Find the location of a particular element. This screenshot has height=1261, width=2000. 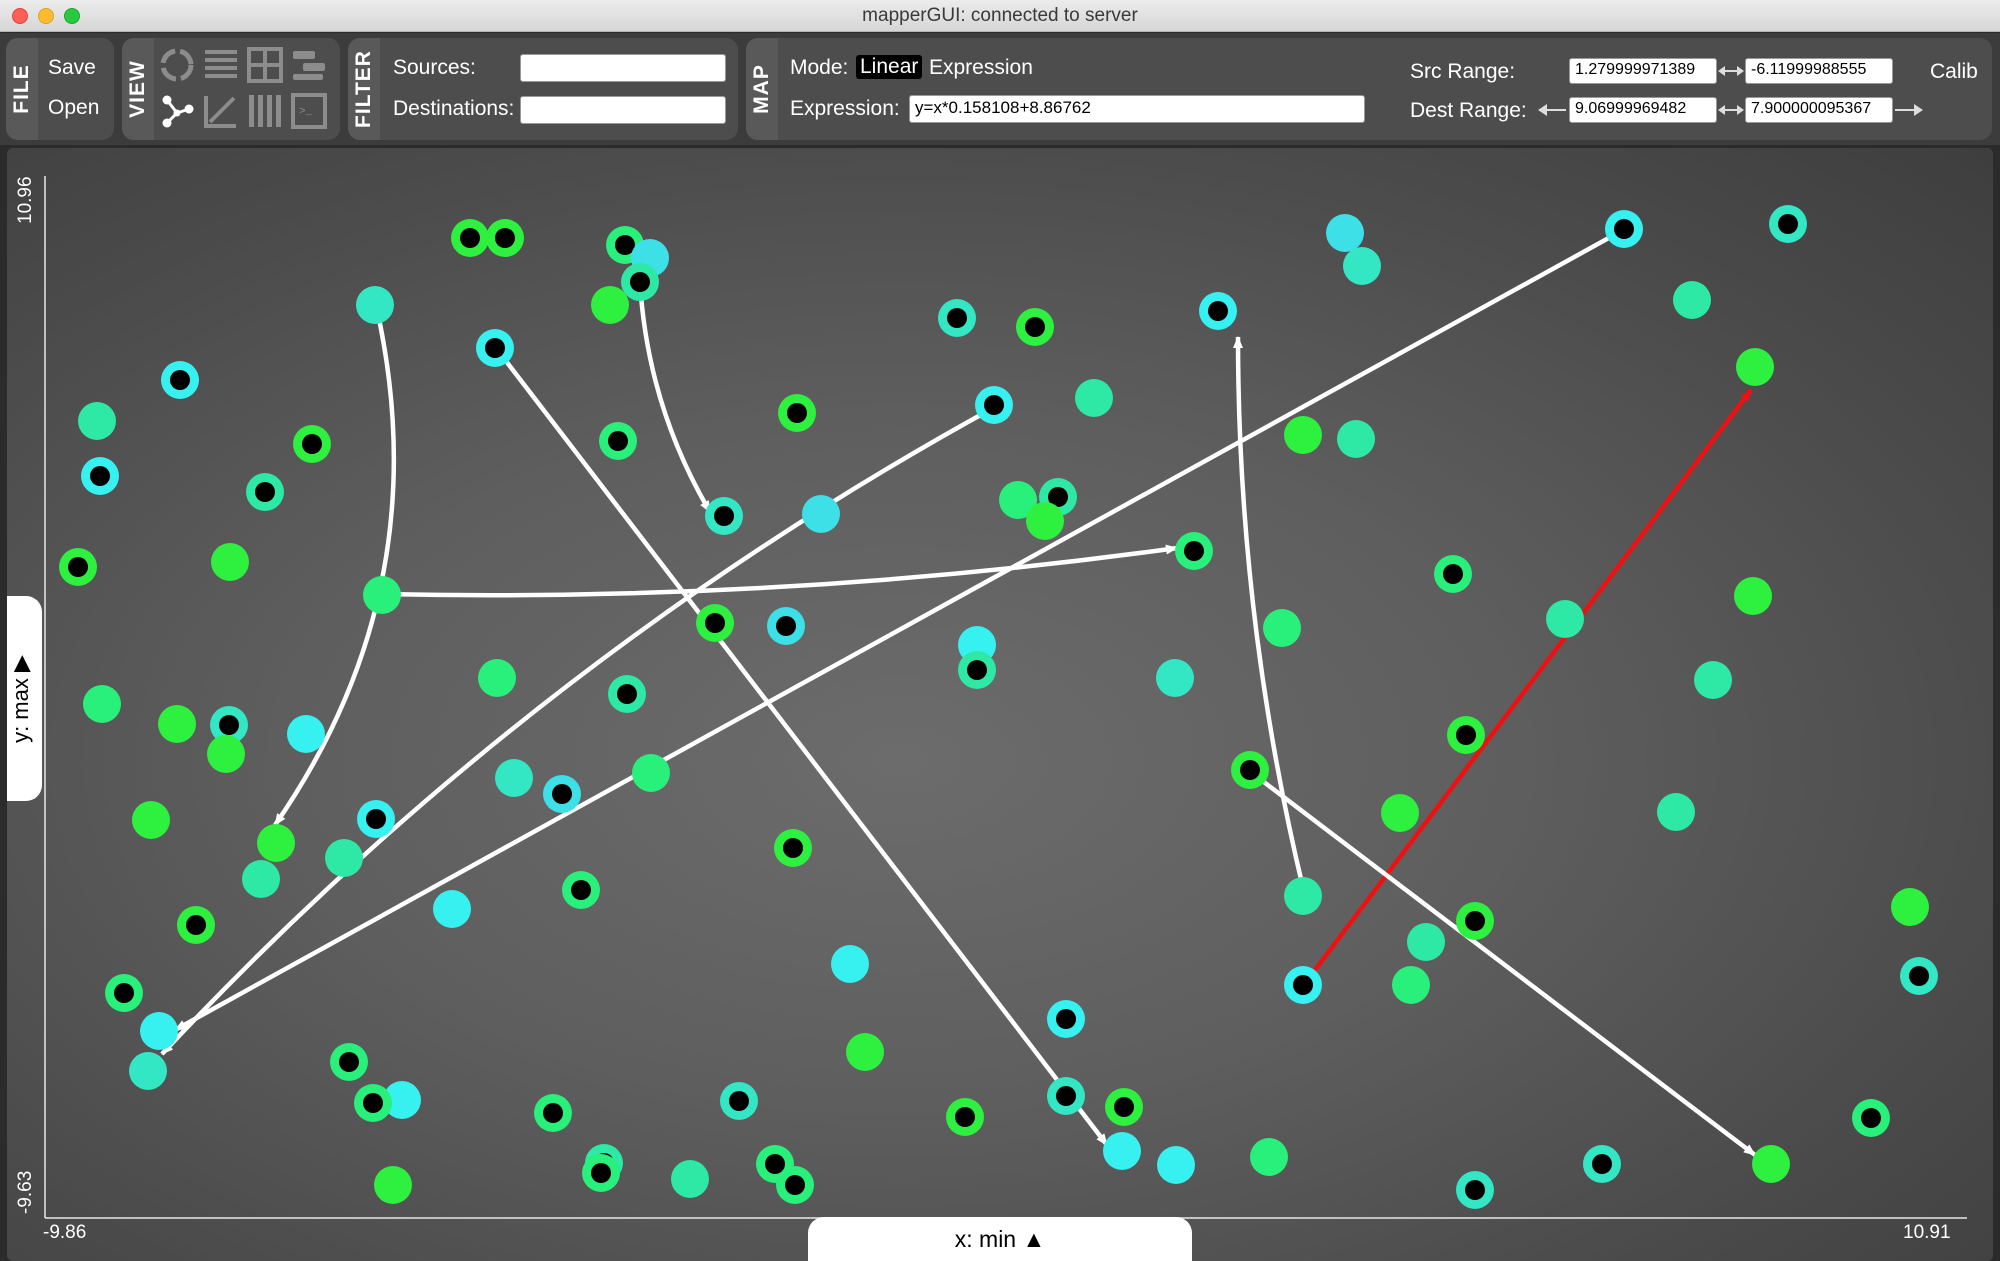

open-button: Open is located at coordinates (73, 108).